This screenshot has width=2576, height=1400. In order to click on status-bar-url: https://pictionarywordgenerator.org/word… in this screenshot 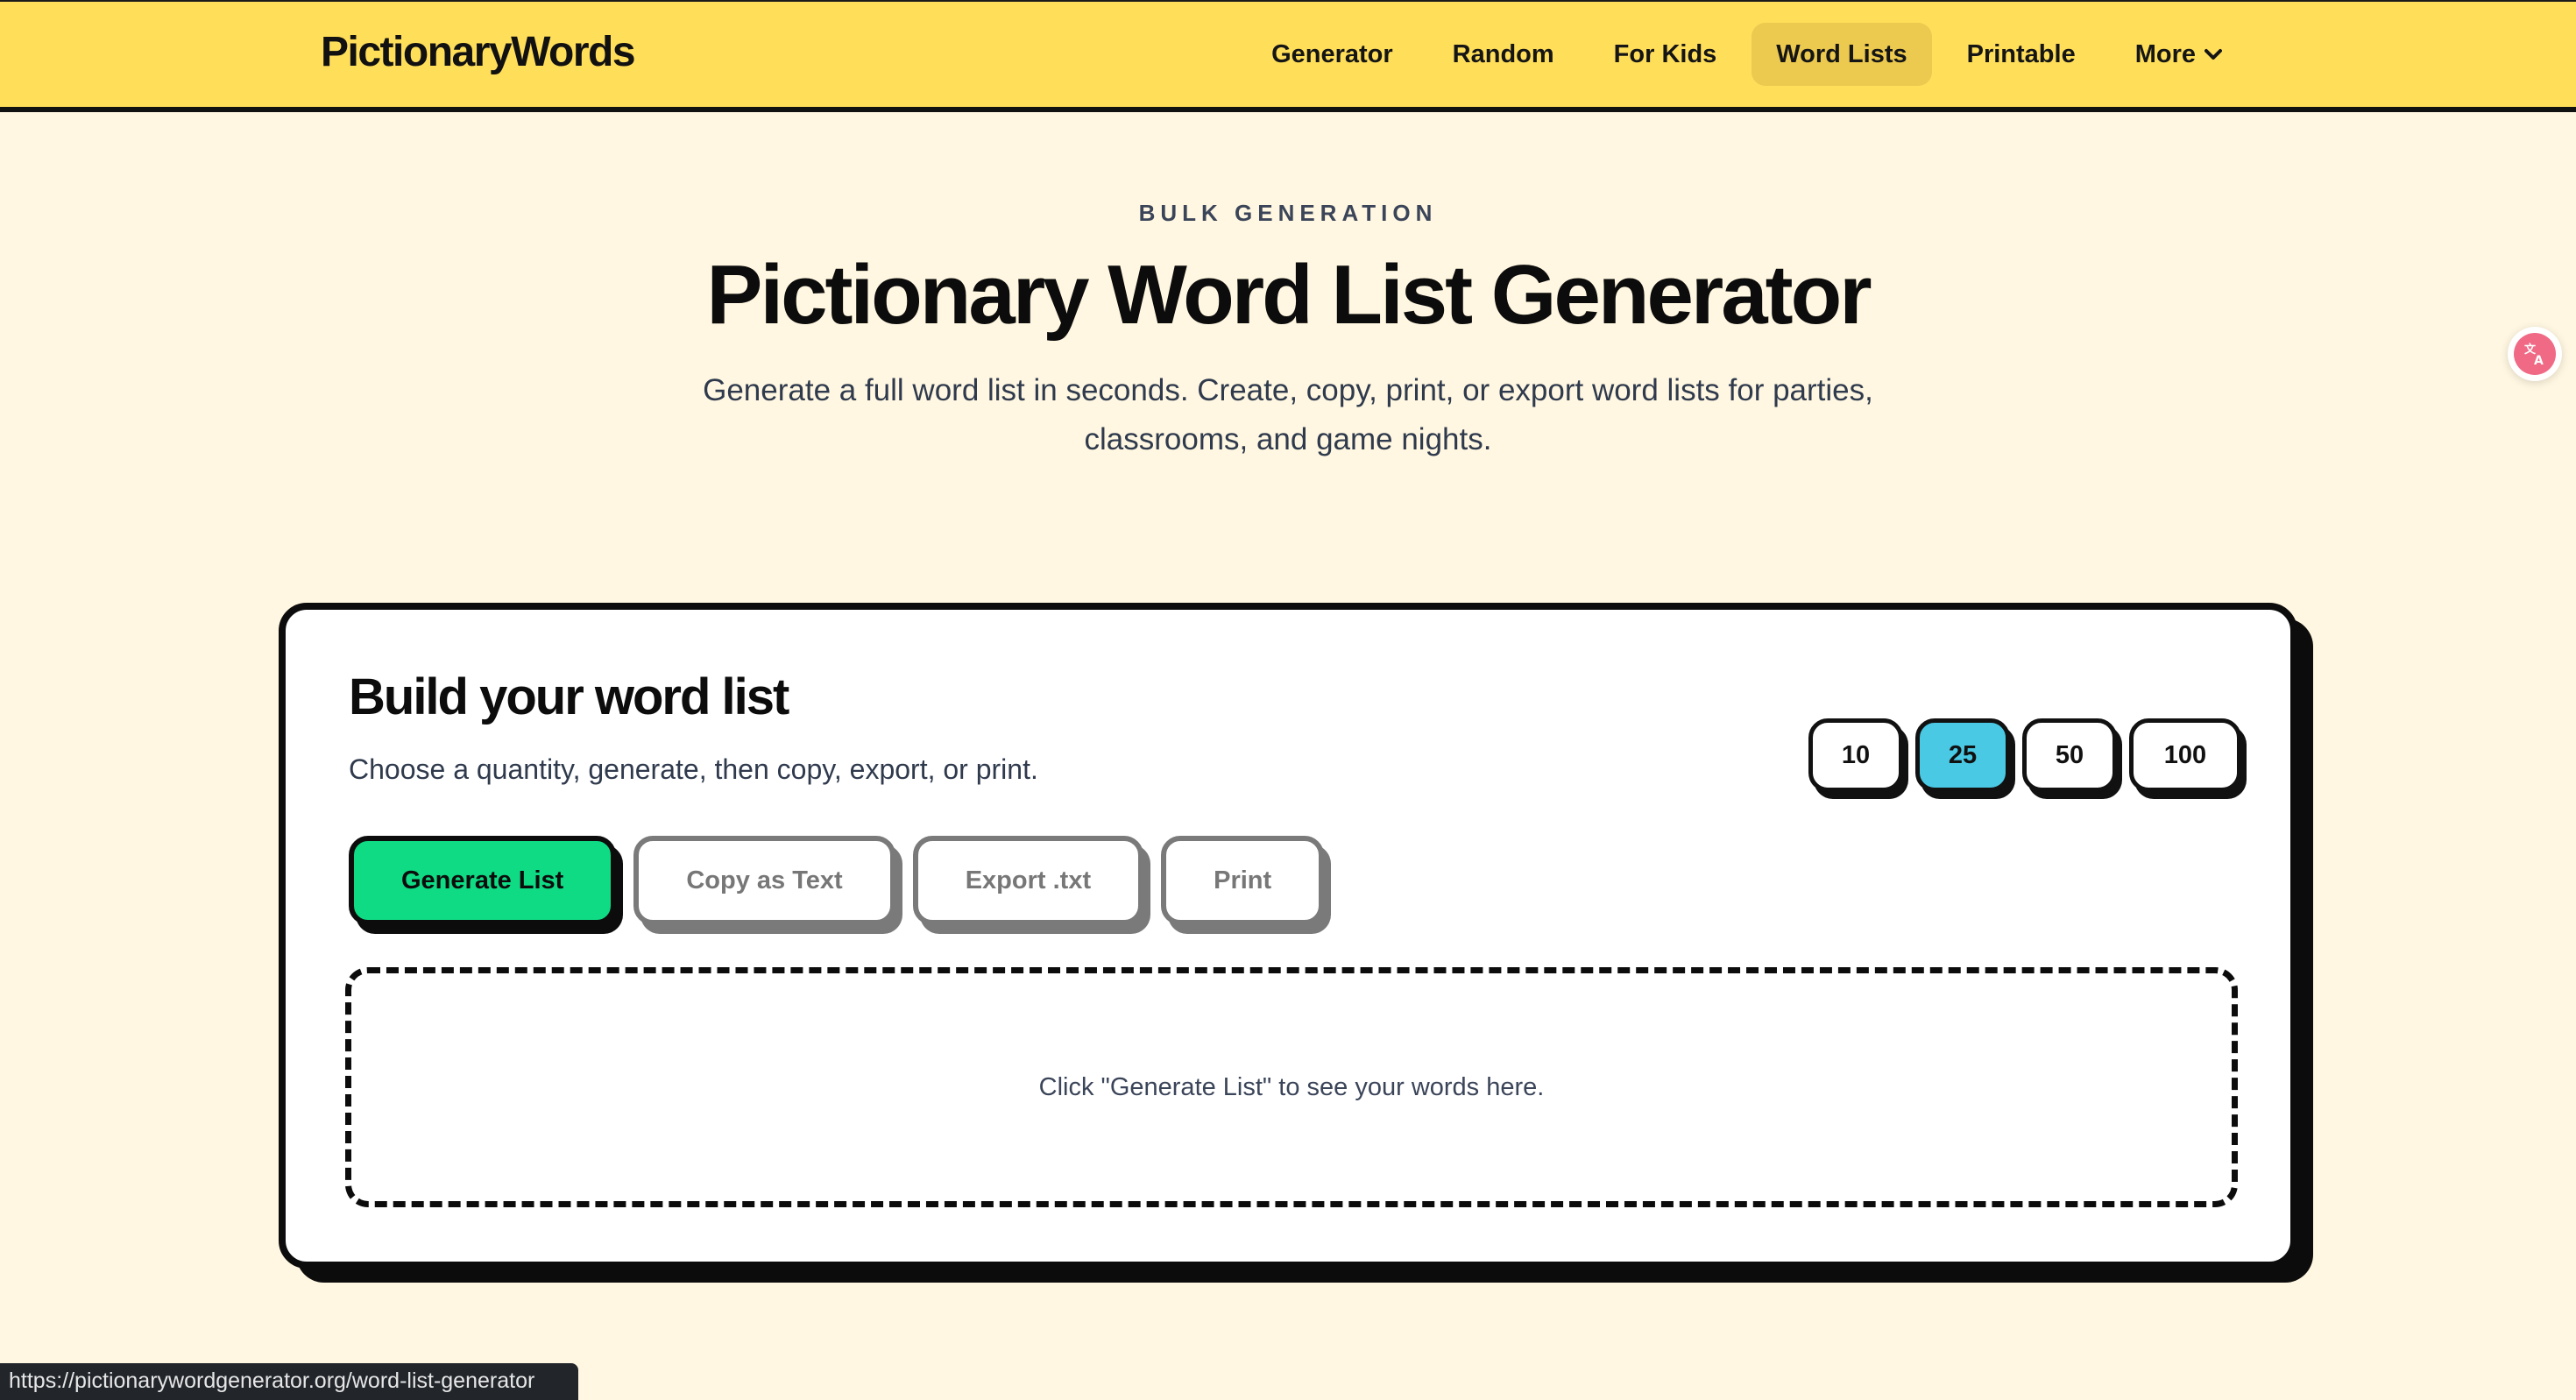, I will do `click(289, 1381)`.